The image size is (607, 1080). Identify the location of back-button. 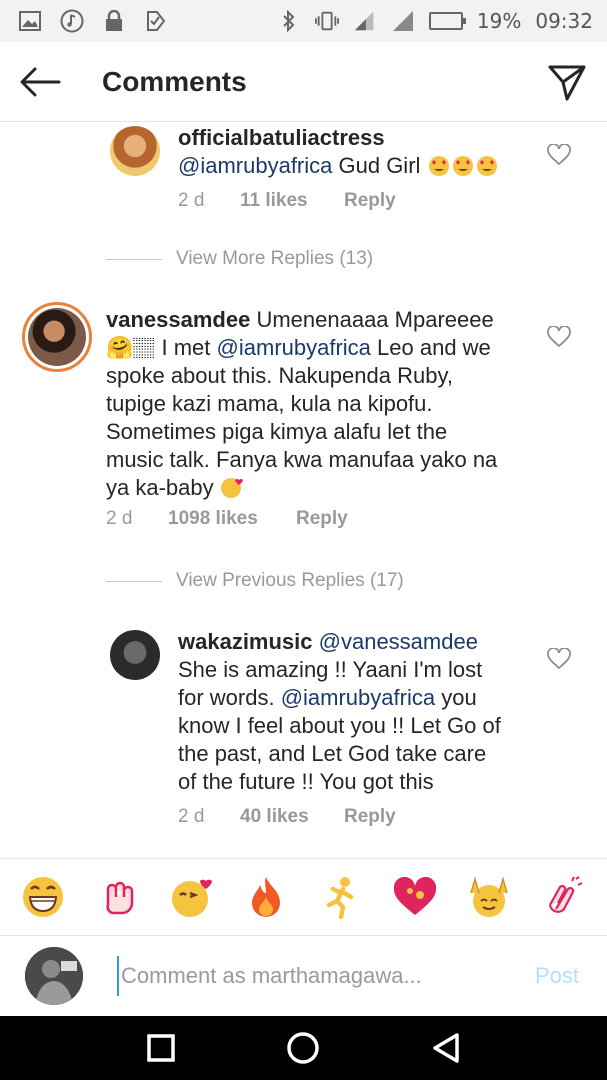
(40, 82).